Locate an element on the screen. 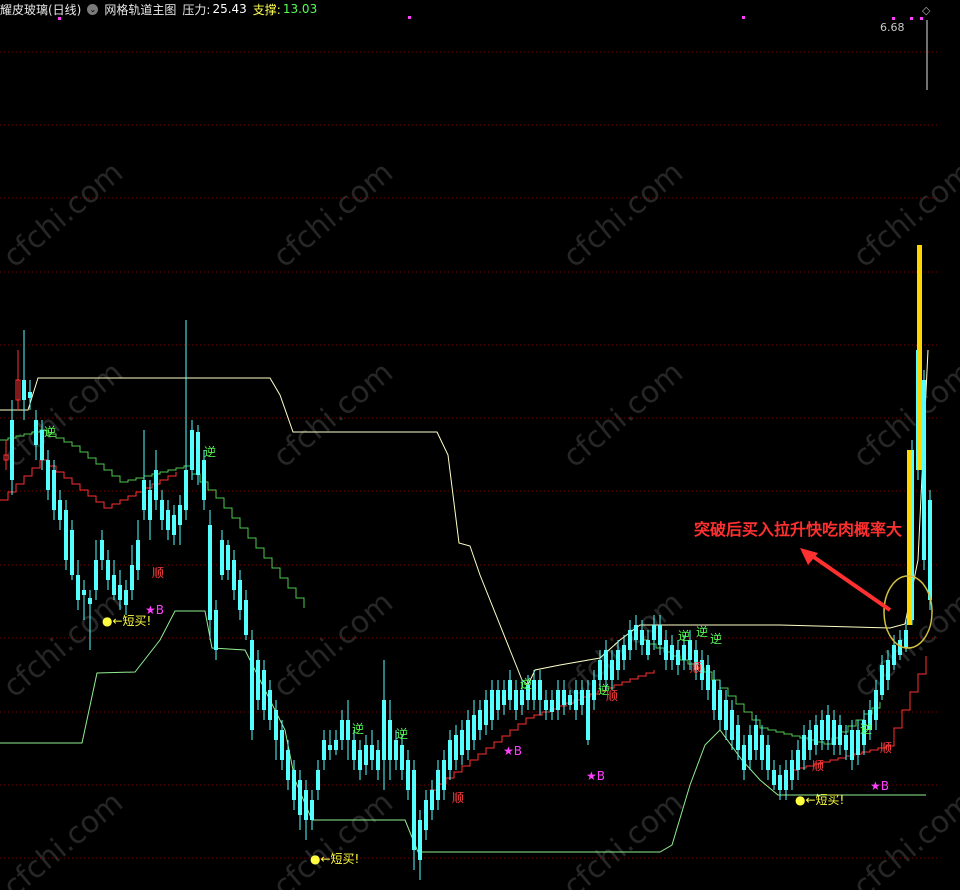  annotation-arrow-line is located at coordinates (849, 581).